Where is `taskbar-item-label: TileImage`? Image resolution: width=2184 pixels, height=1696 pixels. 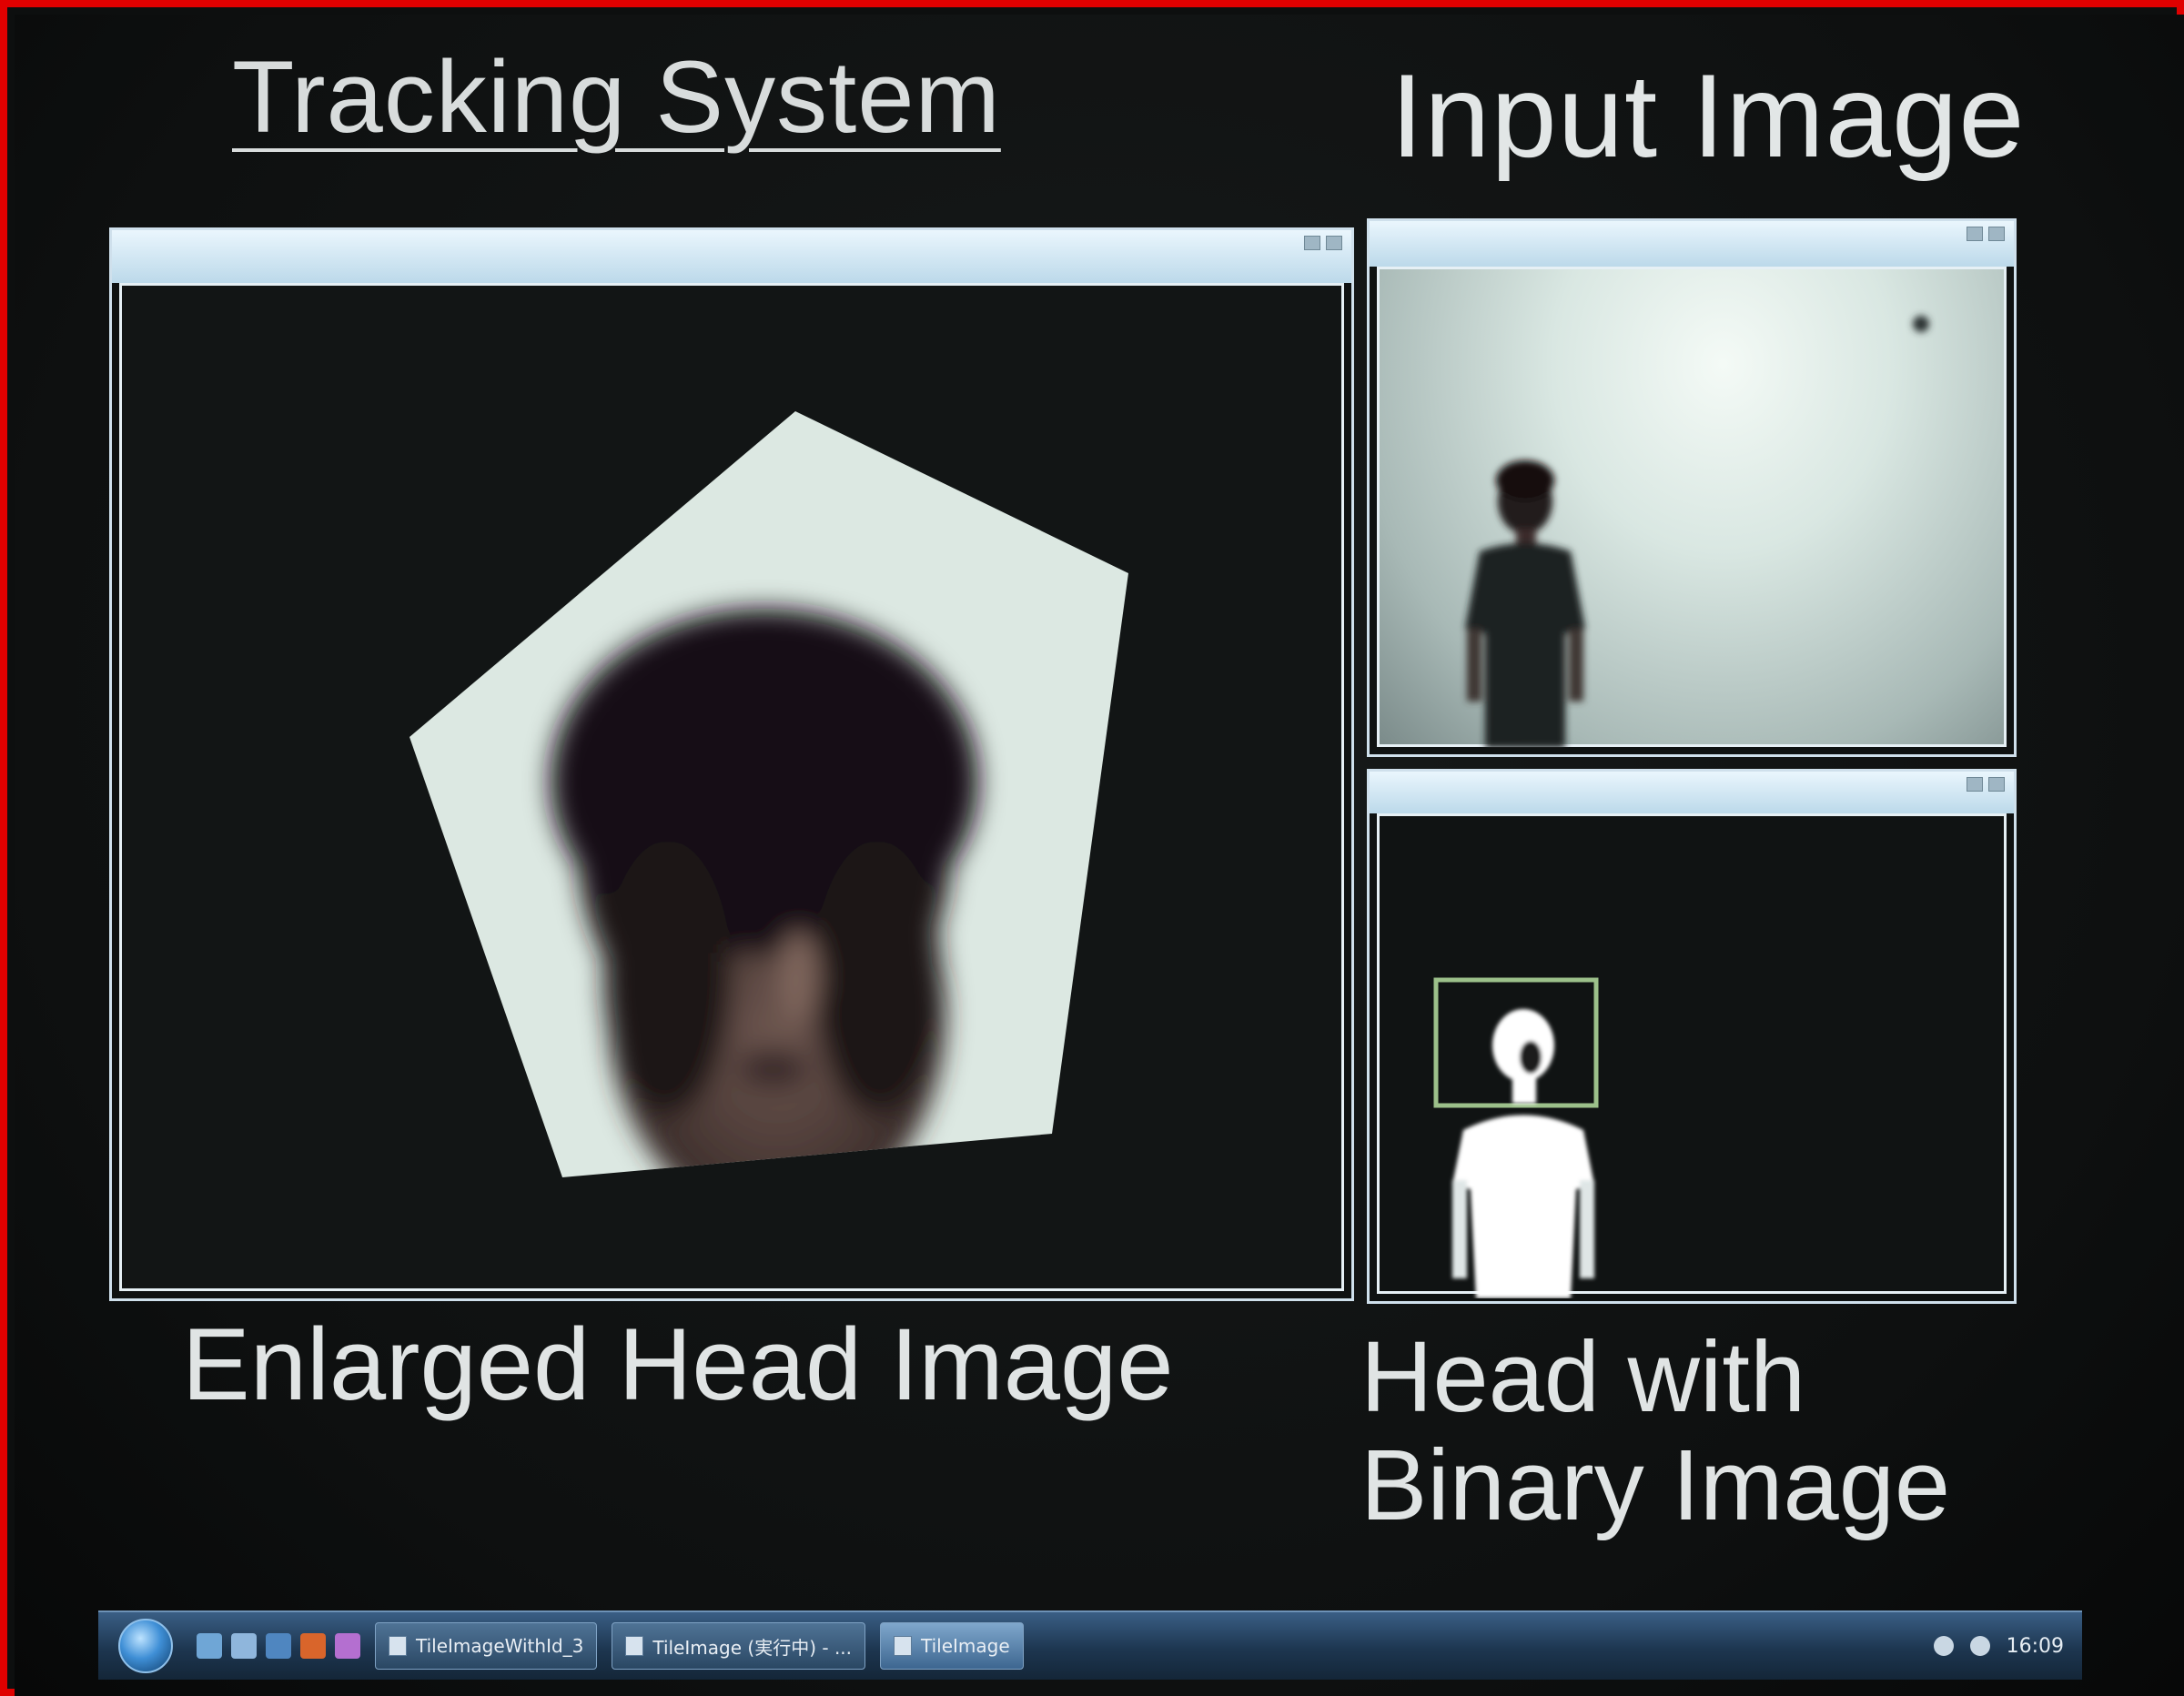 taskbar-item-label: TileImage is located at coordinates (966, 1646).